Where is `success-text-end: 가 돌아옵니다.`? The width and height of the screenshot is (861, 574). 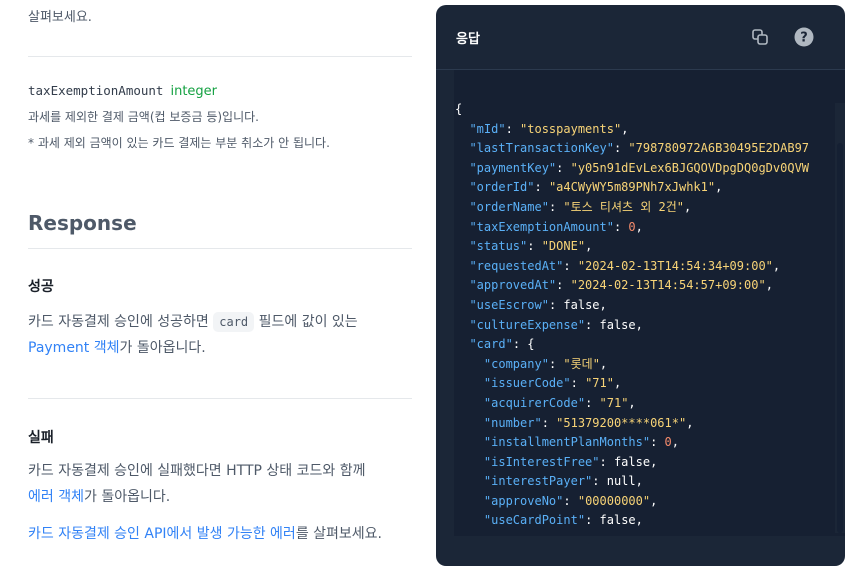
success-text-end: 가 돌아옵니다. is located at coordinates (162, 348).